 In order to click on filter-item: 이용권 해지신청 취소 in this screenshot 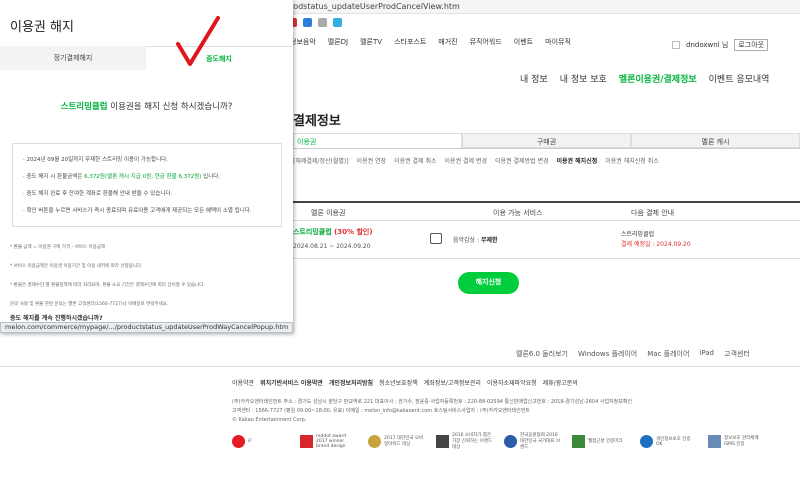, I will do `click(632, 160)`.